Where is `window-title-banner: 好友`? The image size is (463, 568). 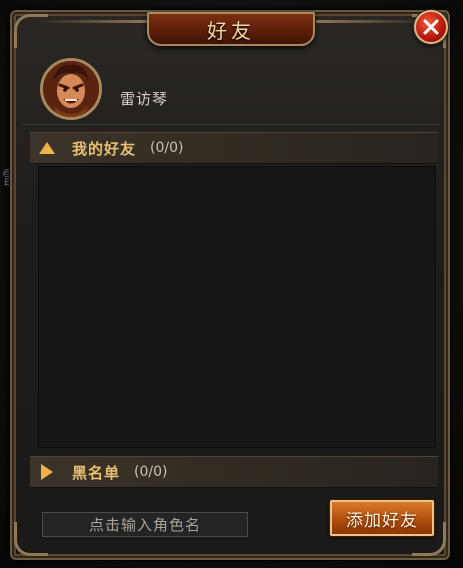 window-title-banner: 好友 is located at coordinates (231, 29).